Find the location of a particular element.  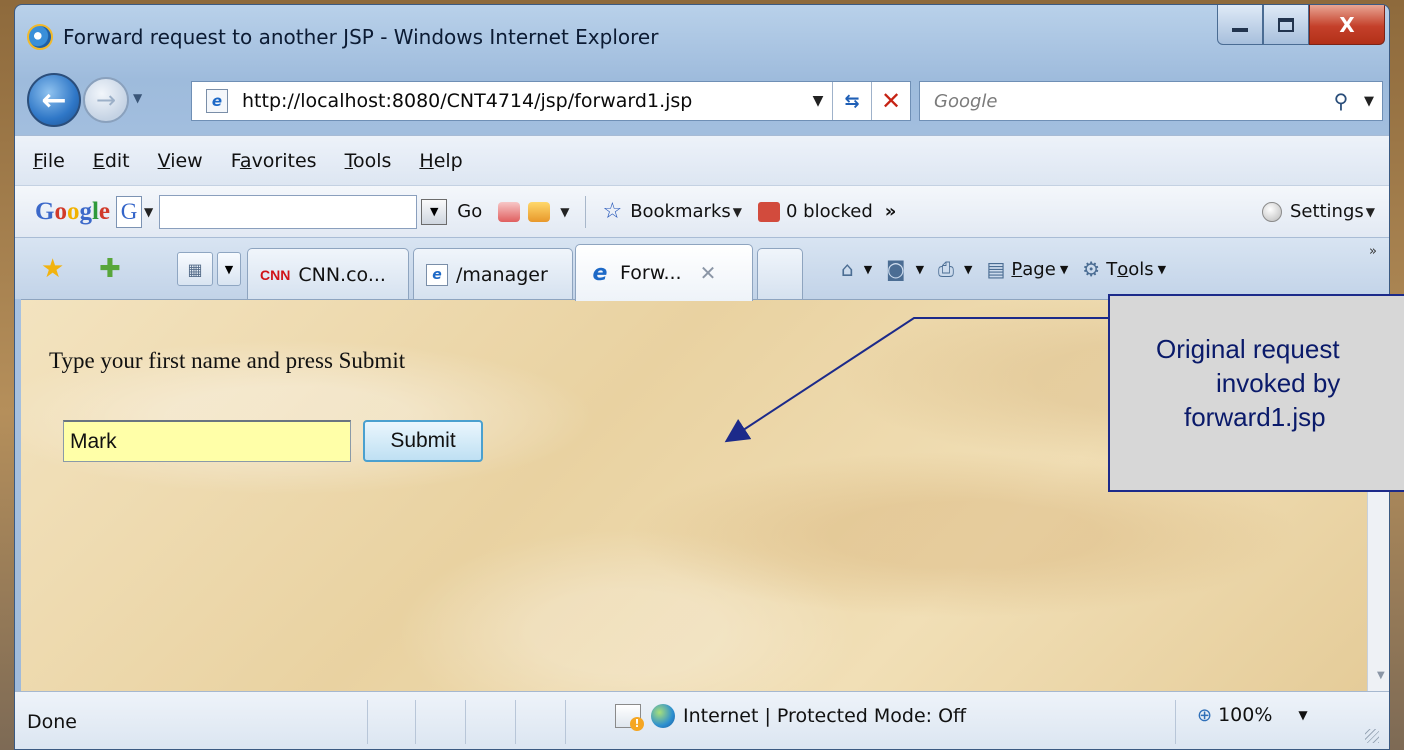

page-prompt-text: Type your first name and press Submit is located at coordinates (227, 360).